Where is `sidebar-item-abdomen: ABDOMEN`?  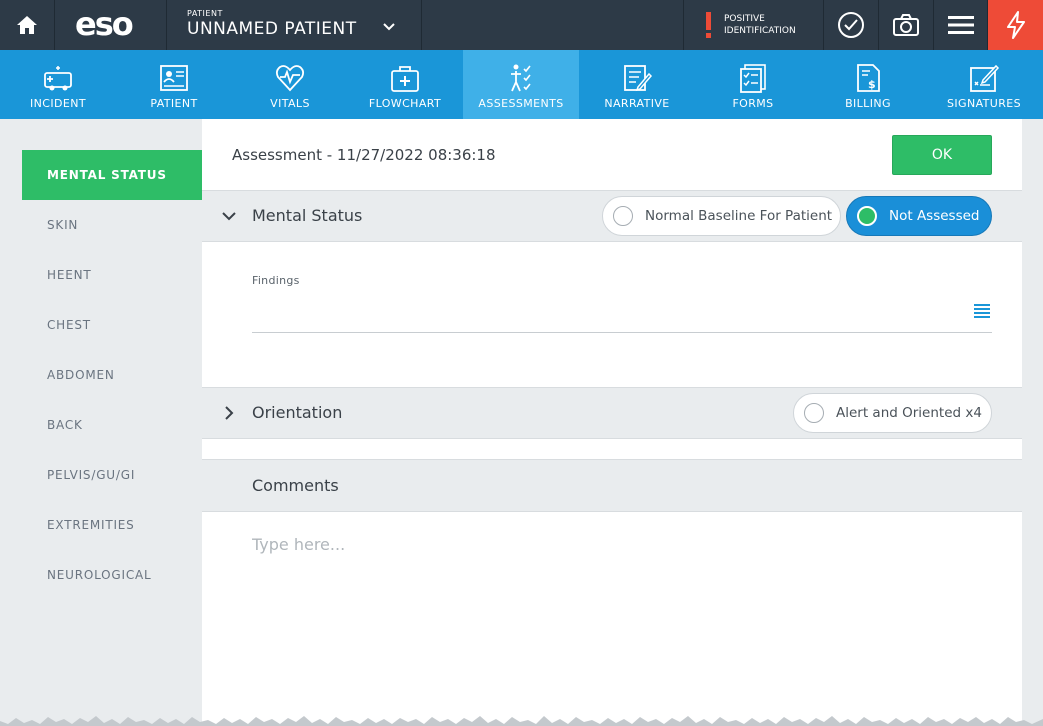
sidebar-item-abdomen: ABDOMEN is located at coordinates (112, 375).